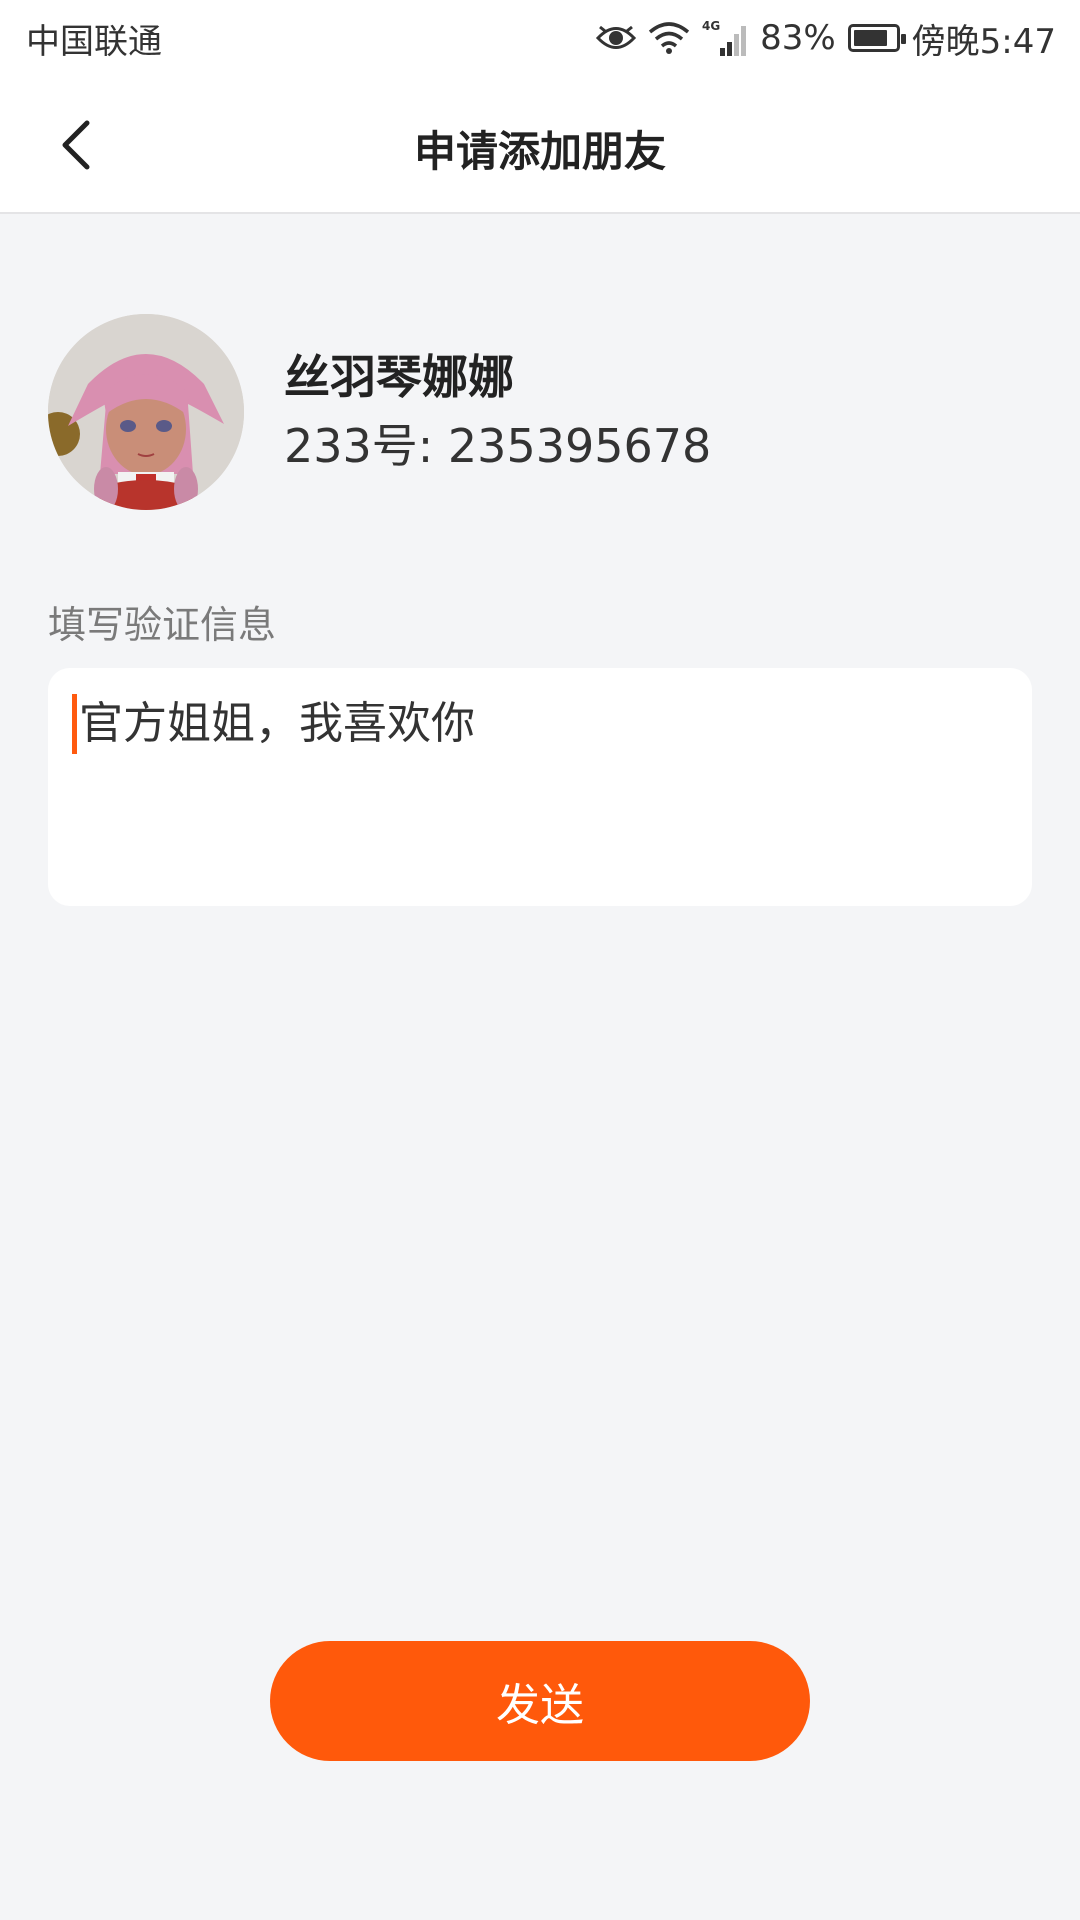 The height and width of the screenshot is (1920, 1080). What do you see at coordinates (539, 151) in the screenshot?
I see `page-title: 申请添加朋友` at bounding box center [539, 151].